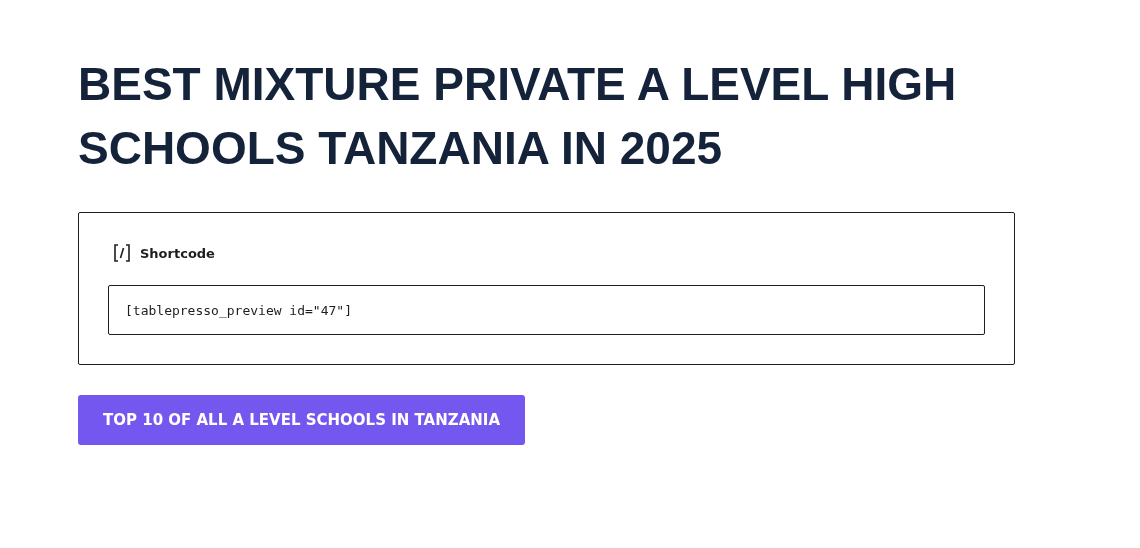 This screenshot has width=1140, height=548. I want to click on shortcode-field: [tablepresso_preview id="47"], so click(546, 310).